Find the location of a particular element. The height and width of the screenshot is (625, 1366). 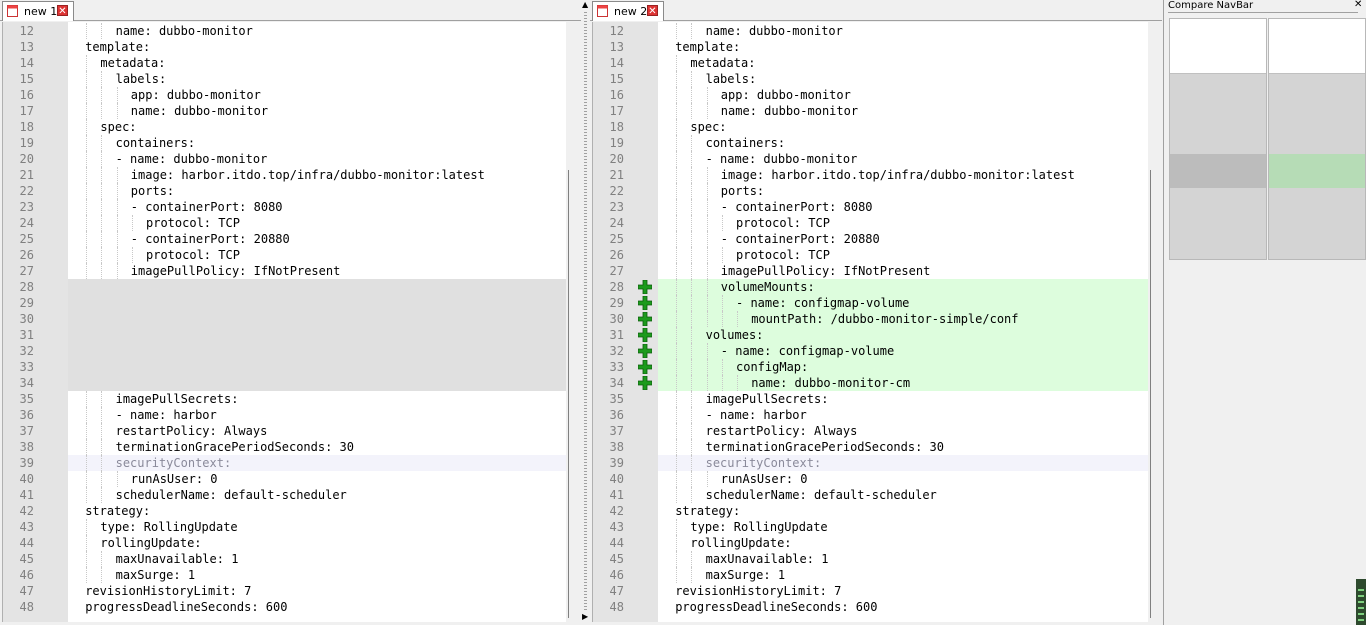

right-vertical-scrollbar is located at coordinates (1152, 322).